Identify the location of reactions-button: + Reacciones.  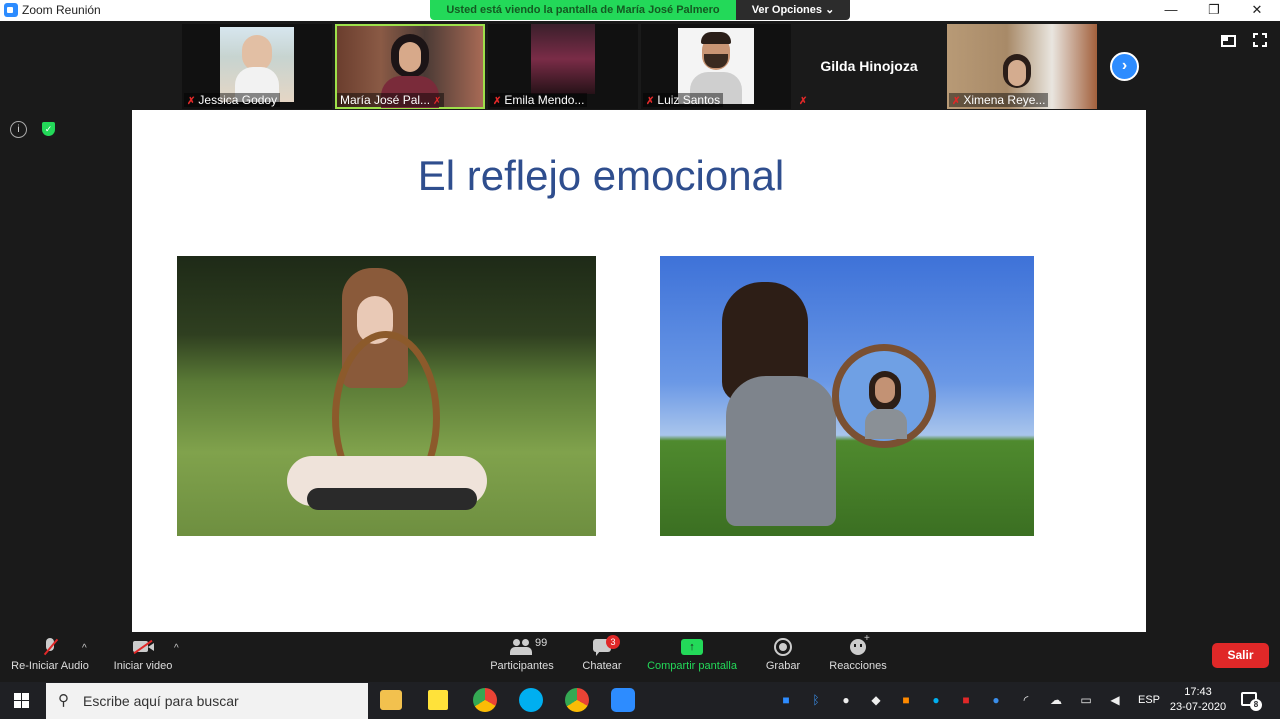
(858, 652).